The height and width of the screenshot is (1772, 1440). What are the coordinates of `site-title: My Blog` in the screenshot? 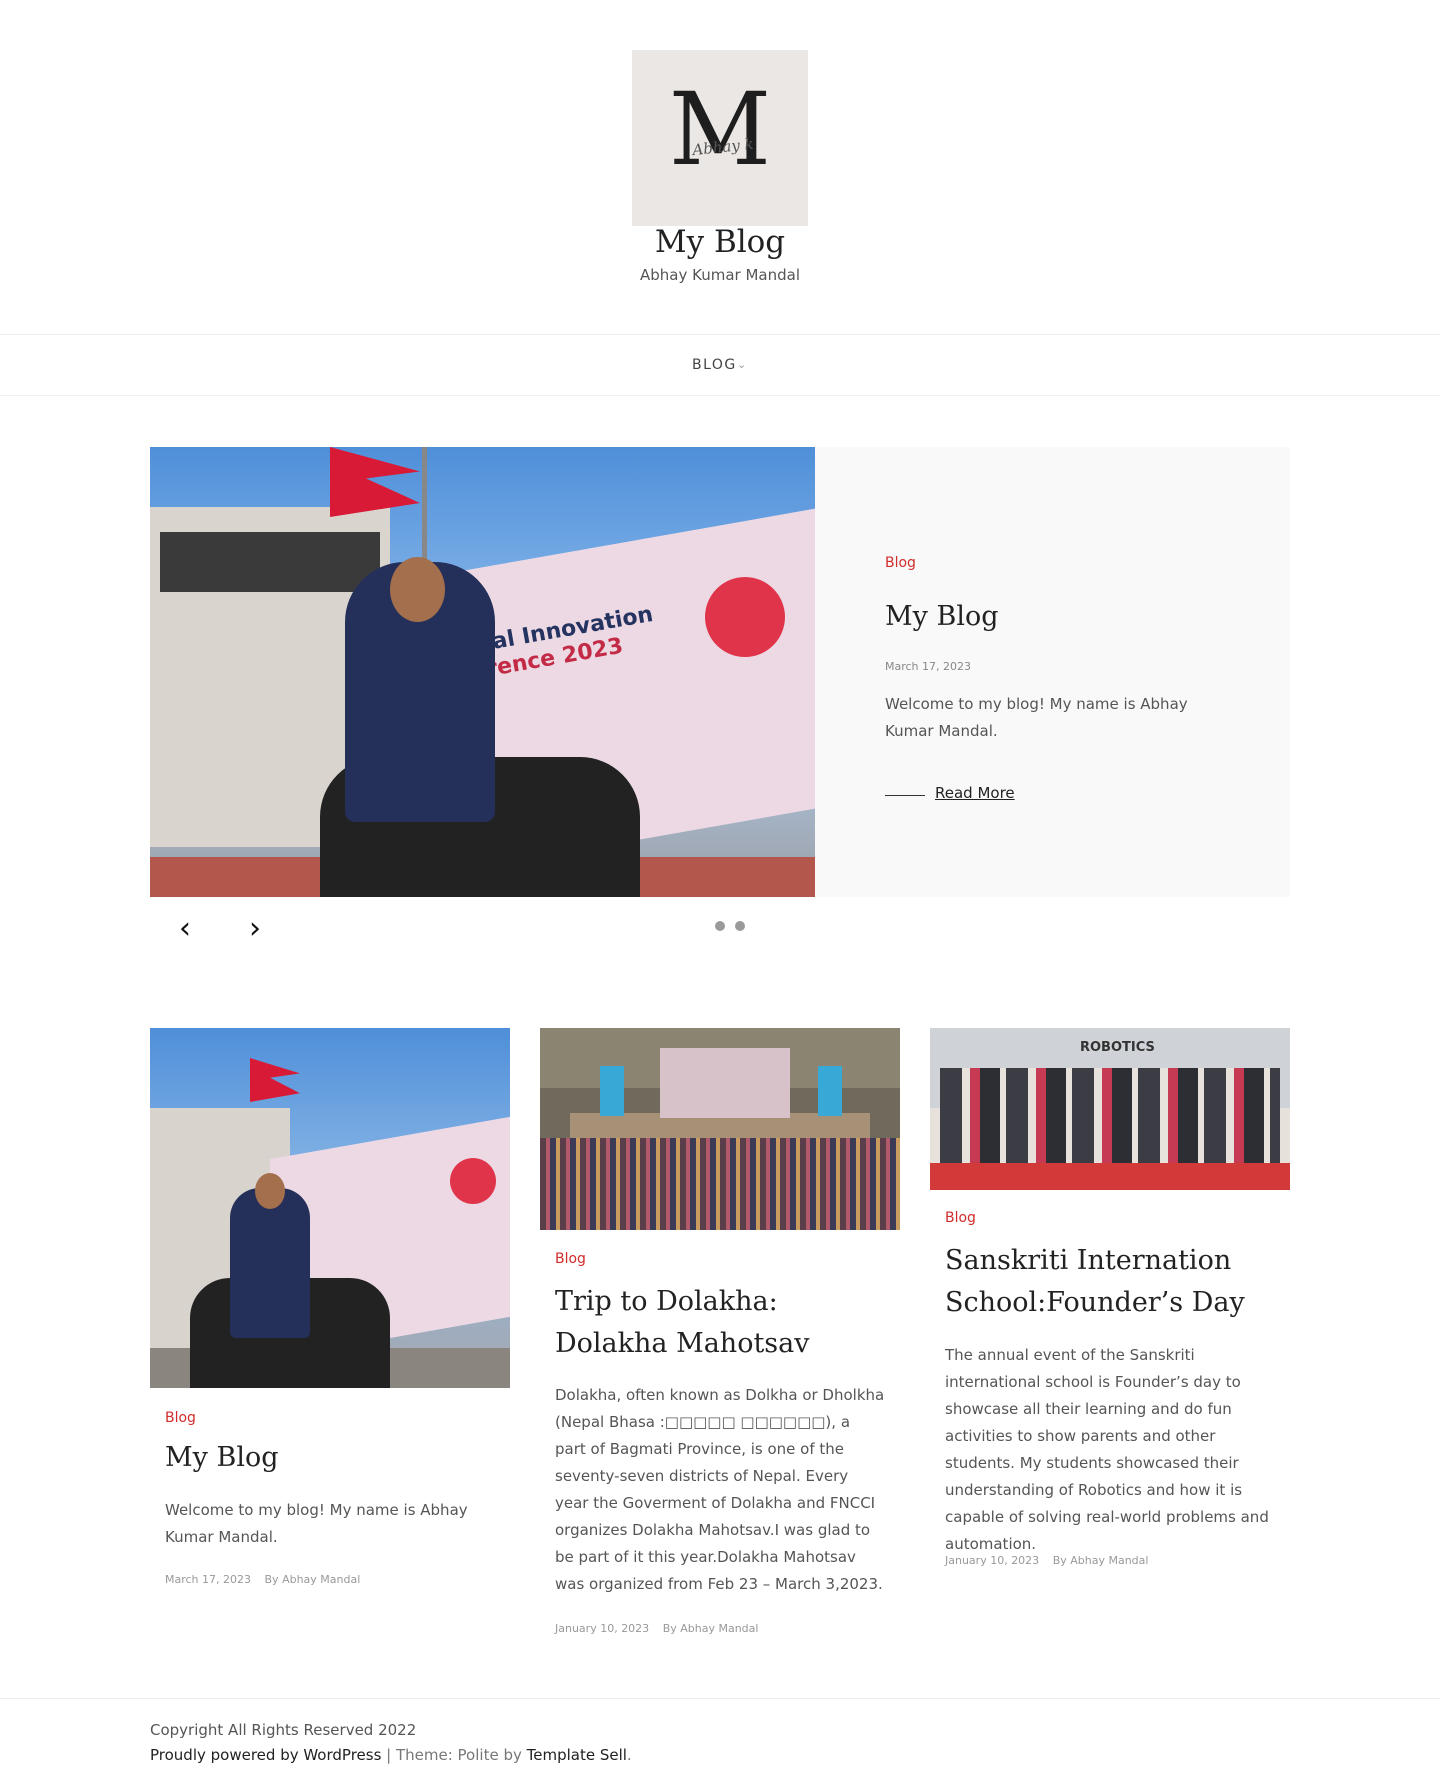 It's located at (720, 242).